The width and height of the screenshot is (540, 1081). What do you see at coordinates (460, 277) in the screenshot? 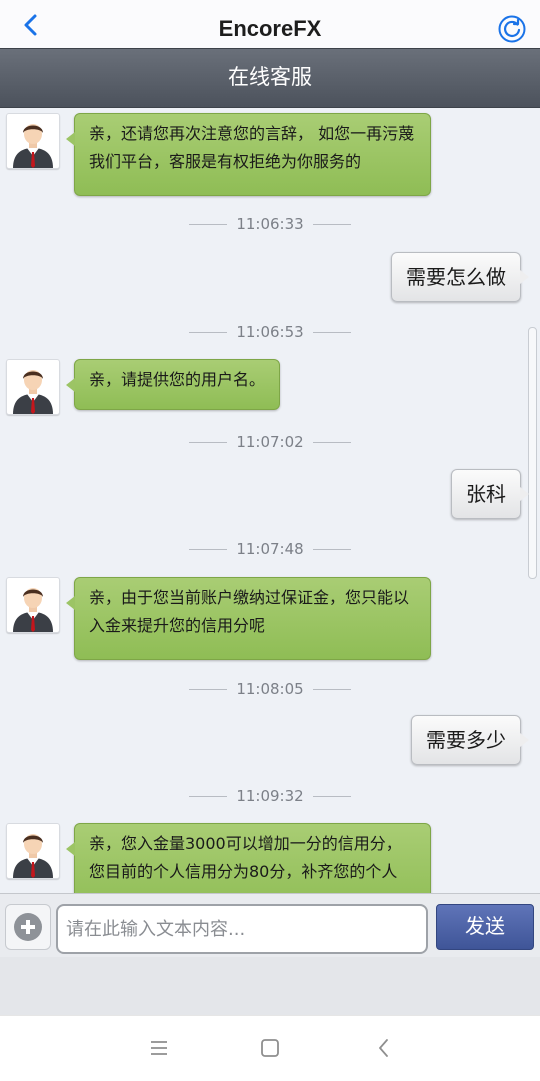
I see `user-message: 需要怎么做` at bounding box center [460, 277].